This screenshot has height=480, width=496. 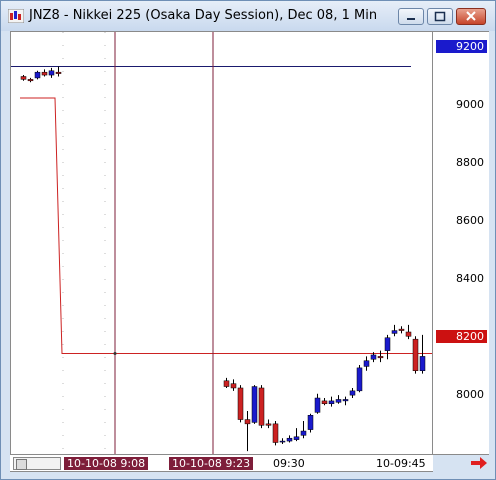 I want to click on minimize-icon, so click(x=411, y=19).